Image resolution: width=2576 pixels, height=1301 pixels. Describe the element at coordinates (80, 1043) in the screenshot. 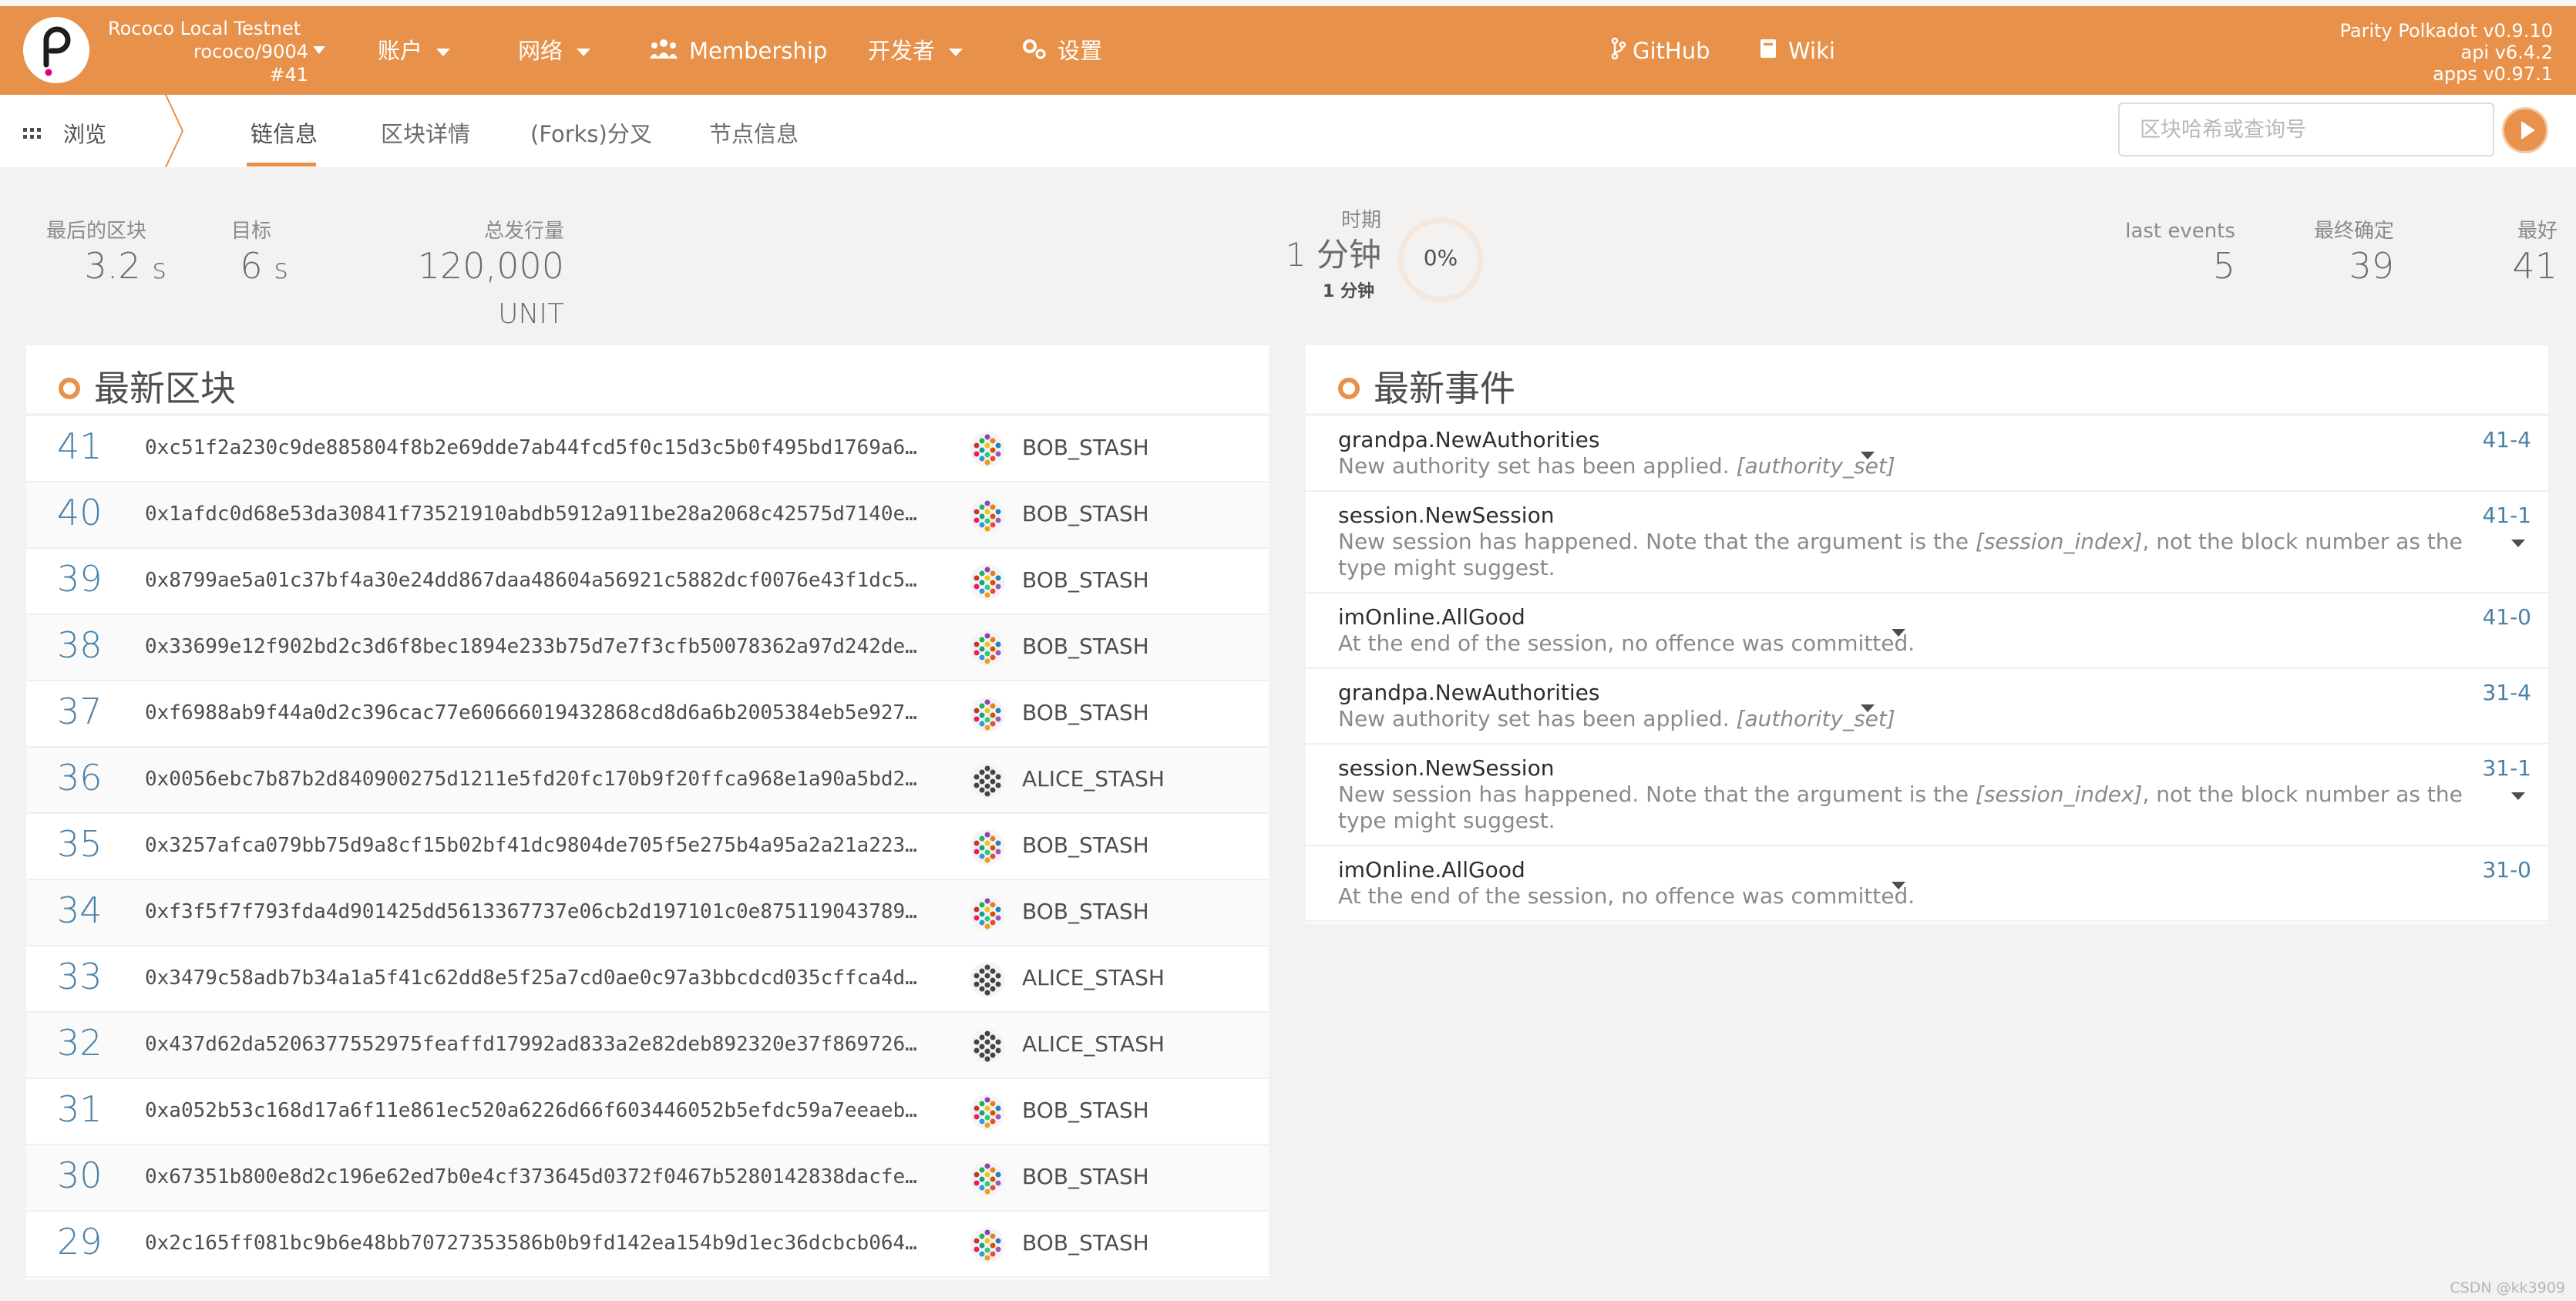

I see `block-number: 32` at that location.